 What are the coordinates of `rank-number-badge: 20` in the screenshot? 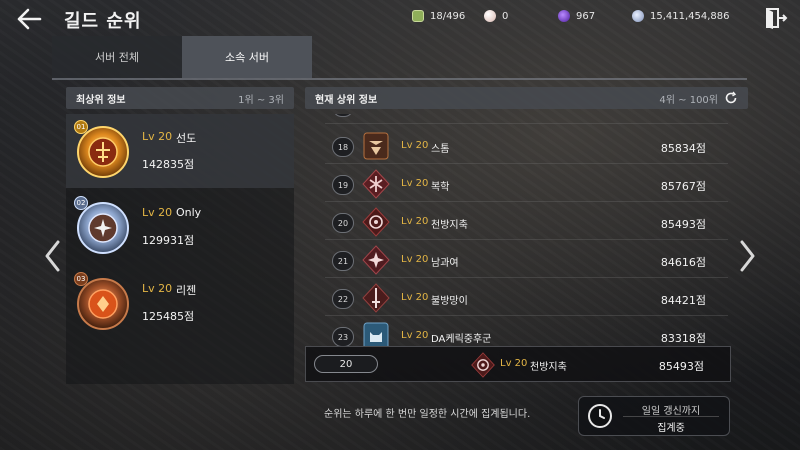 It's located at (343, 223).